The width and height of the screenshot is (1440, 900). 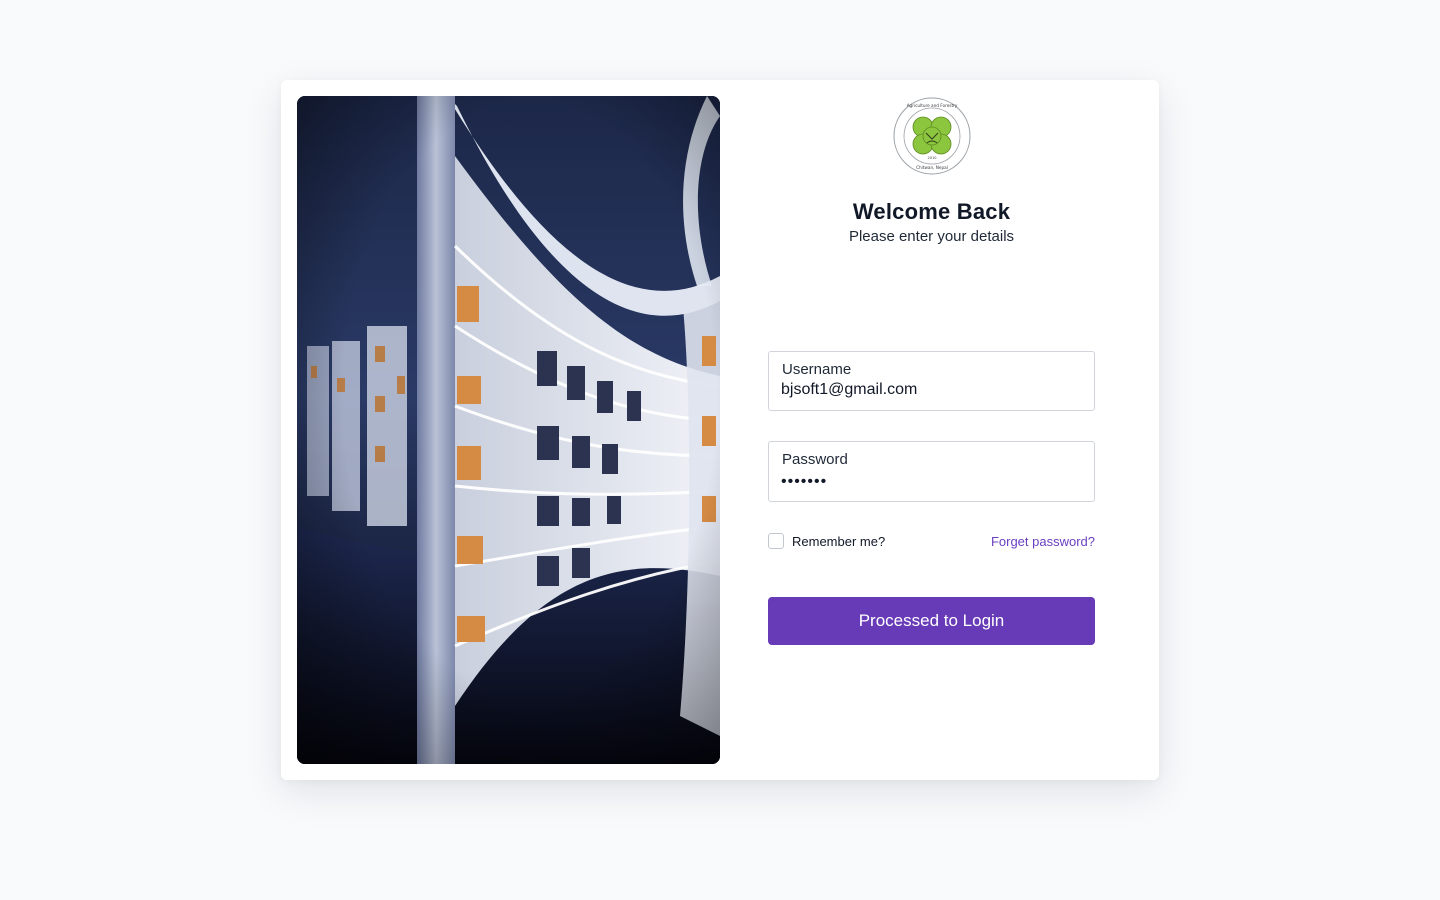 What do you see at coordinates (839, 541) in the screenshot?
I see `remember-me-label: Remember me?` at bounding box center [839, 541].